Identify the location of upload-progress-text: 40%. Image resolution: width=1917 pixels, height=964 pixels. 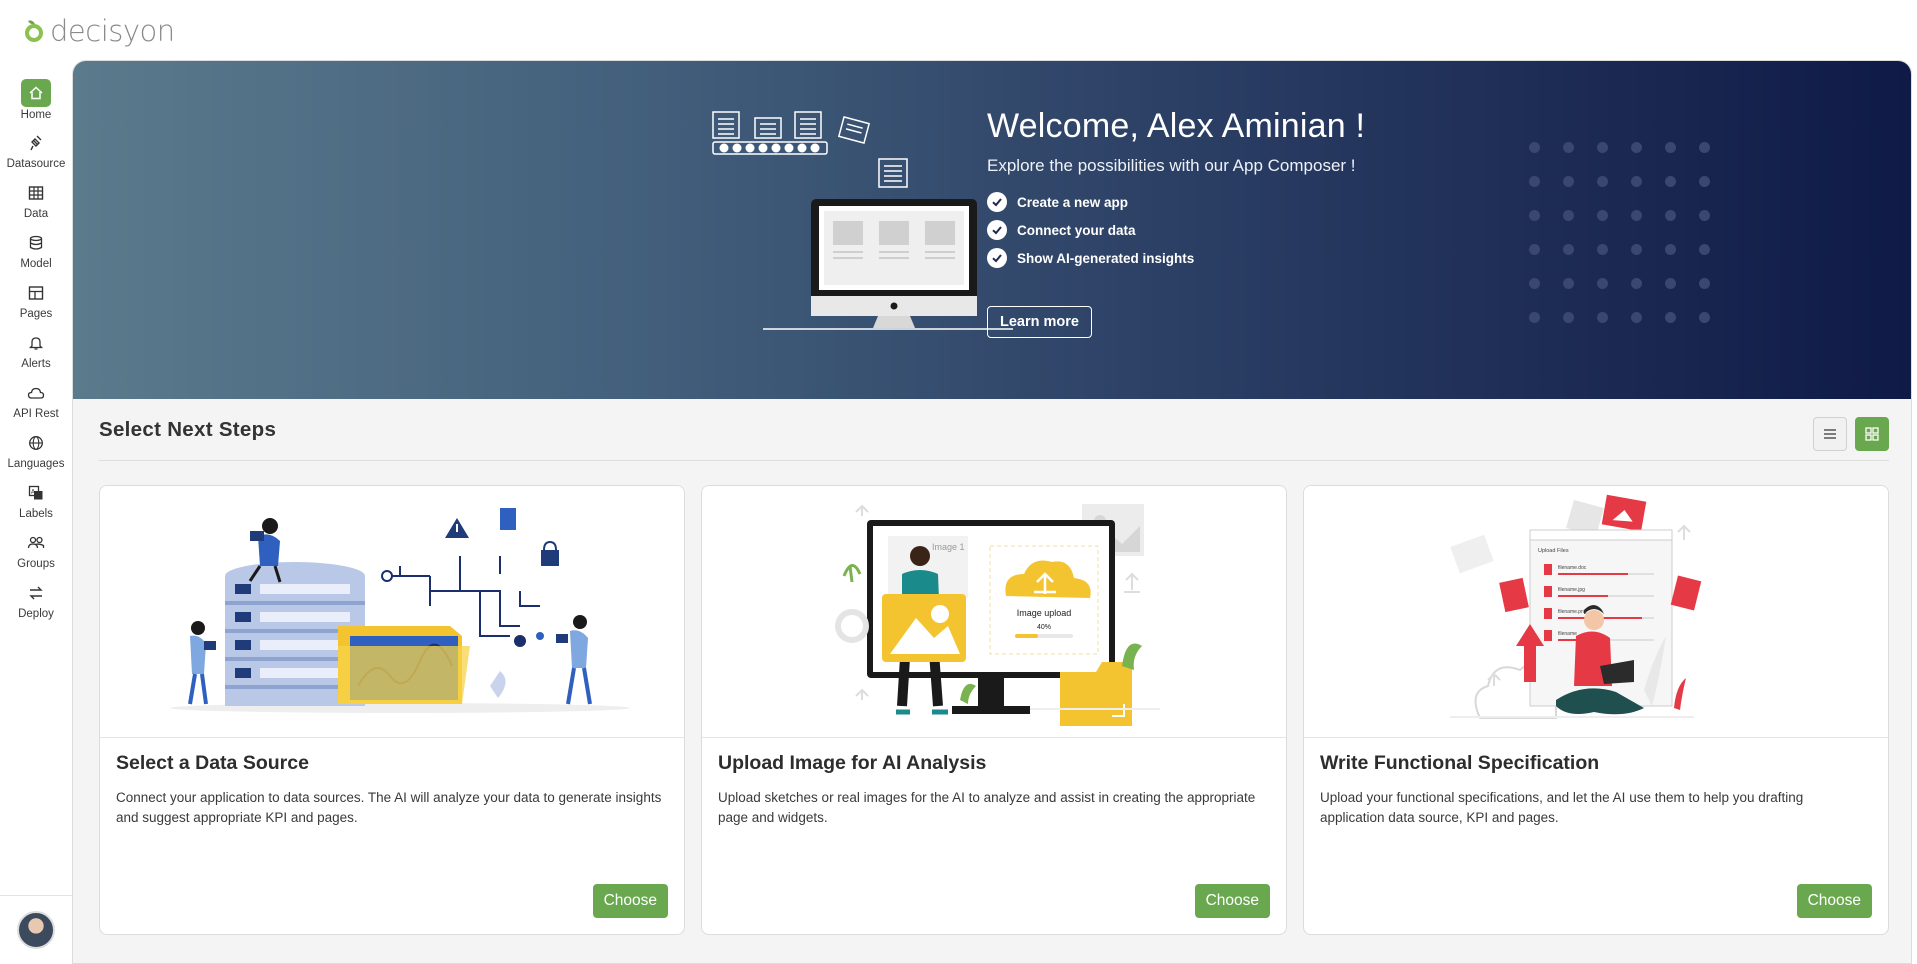
(1044, 627).